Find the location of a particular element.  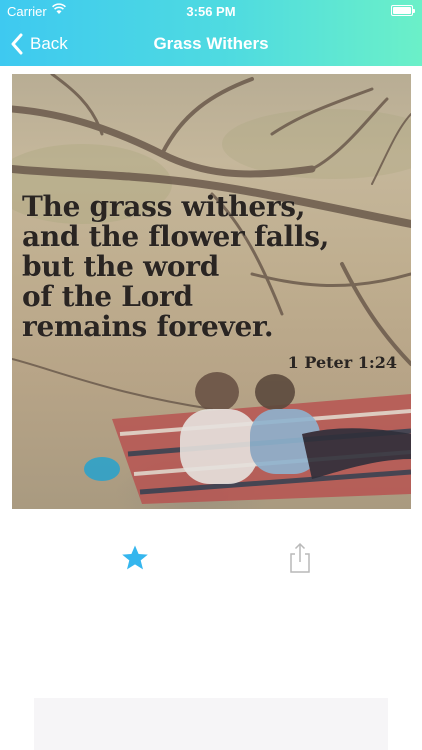

status-bar: Carrier 3:56 PM is located at coordinates (211, 11).